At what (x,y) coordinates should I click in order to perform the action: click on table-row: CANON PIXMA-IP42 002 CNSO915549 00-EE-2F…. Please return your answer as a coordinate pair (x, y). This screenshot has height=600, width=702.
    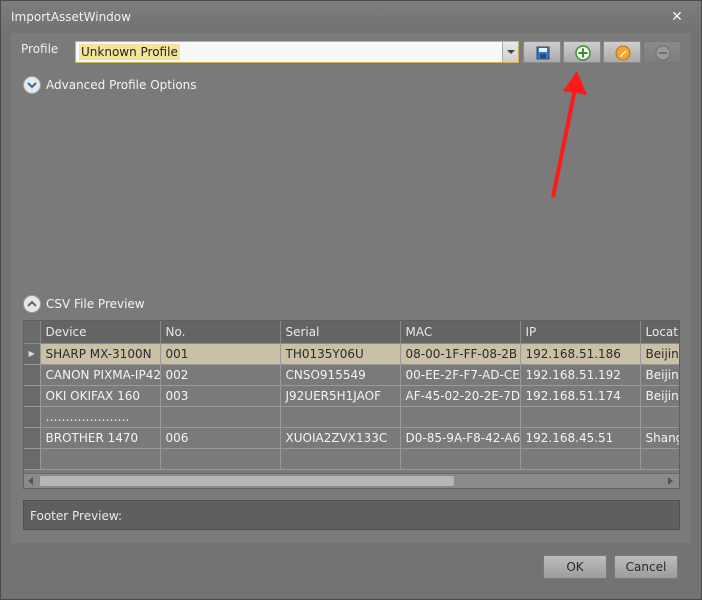
    Looking at the image, I should click on (351, 375).